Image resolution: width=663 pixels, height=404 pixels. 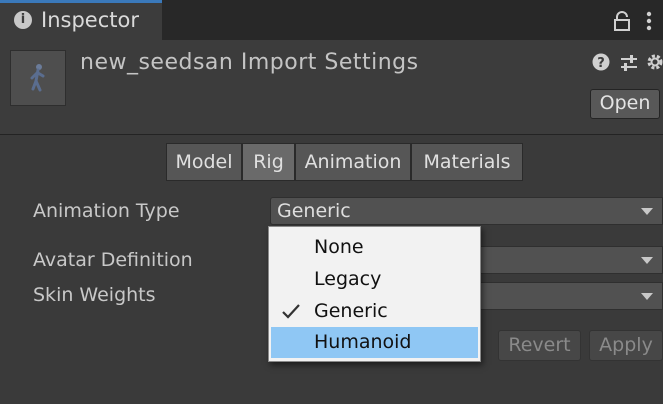 I want to click on menu-option-generic: Generic, so click(x=374, y=311).